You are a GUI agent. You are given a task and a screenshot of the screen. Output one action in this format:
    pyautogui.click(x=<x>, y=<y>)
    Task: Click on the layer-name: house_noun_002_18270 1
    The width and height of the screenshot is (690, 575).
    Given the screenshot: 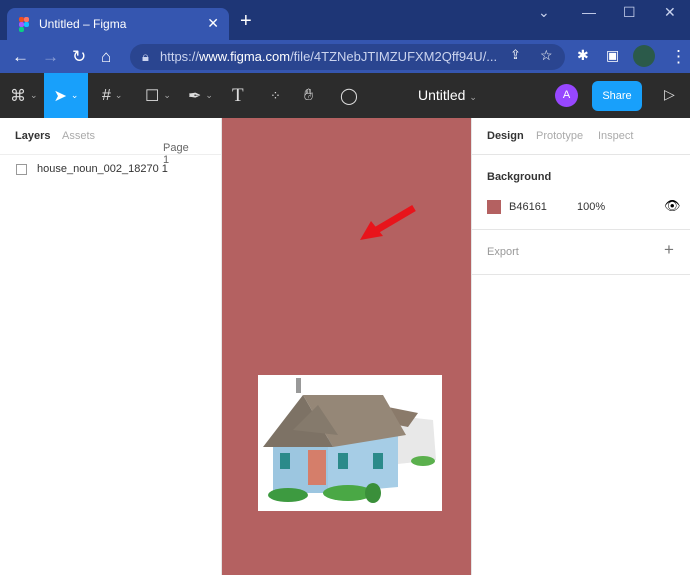 What is the action you would take?
    pyautogui.click(x=102, y=169)
    